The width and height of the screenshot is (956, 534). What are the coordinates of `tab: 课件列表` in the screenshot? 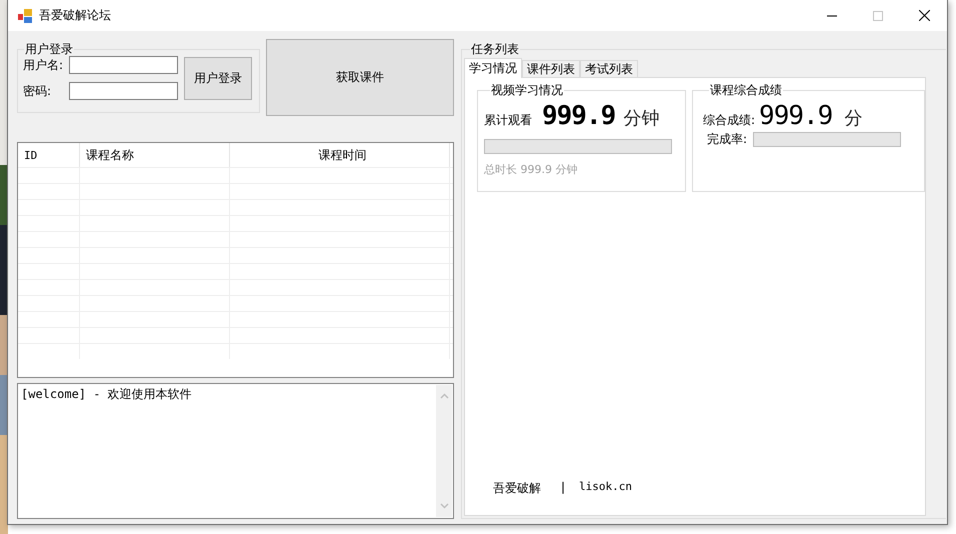 It's located at (551, 68).